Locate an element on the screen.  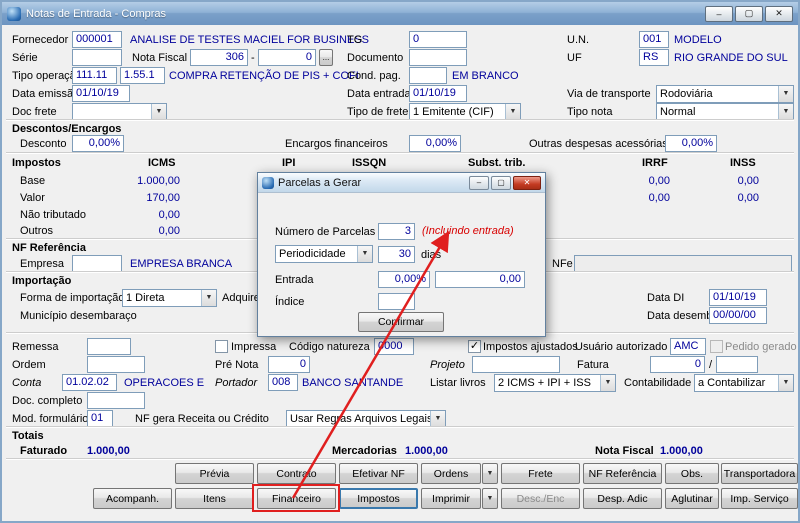
previa-button: Prévia is located at coordinates (214, 473).